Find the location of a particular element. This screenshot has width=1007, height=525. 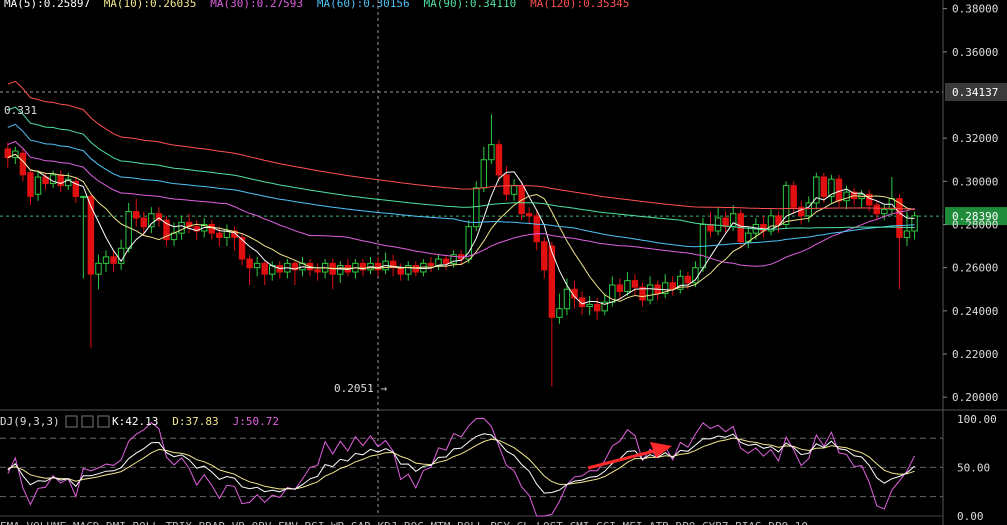

close-indicator-icon is located at coordinates (103, 421).